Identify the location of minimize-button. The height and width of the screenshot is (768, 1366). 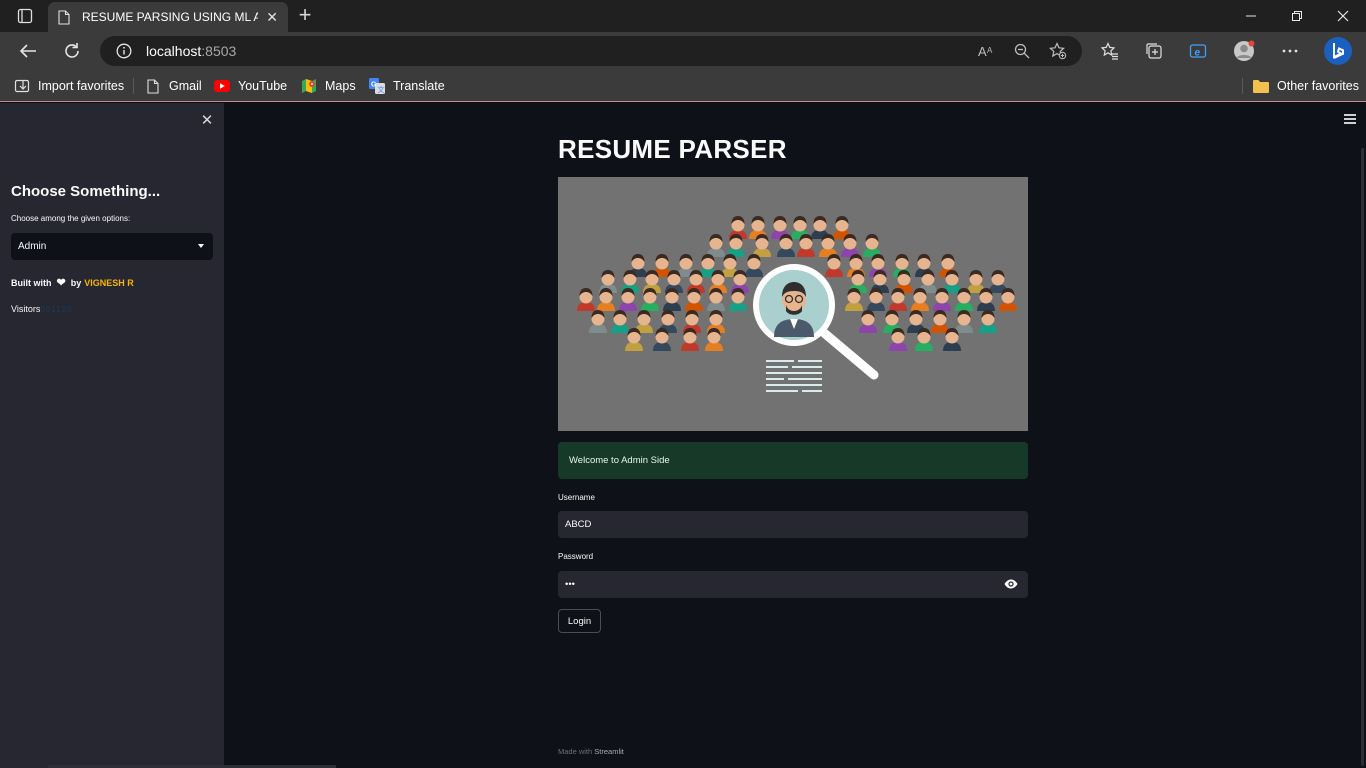
(1251, 16).